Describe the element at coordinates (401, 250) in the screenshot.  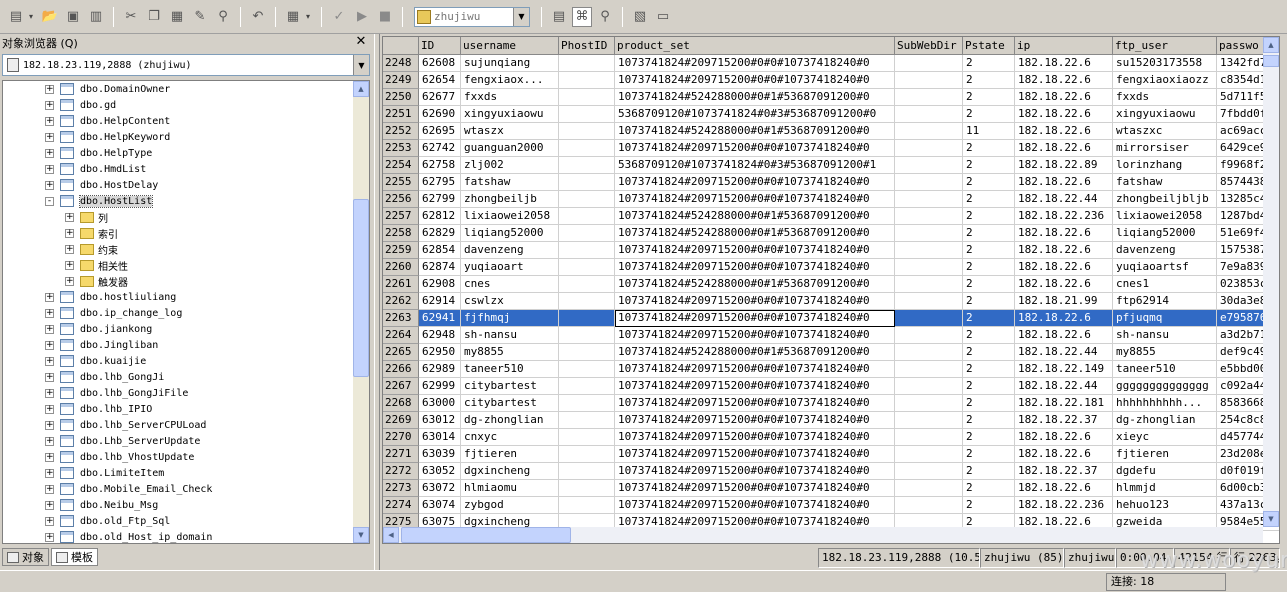
I see `row-number: 2259` at that location.